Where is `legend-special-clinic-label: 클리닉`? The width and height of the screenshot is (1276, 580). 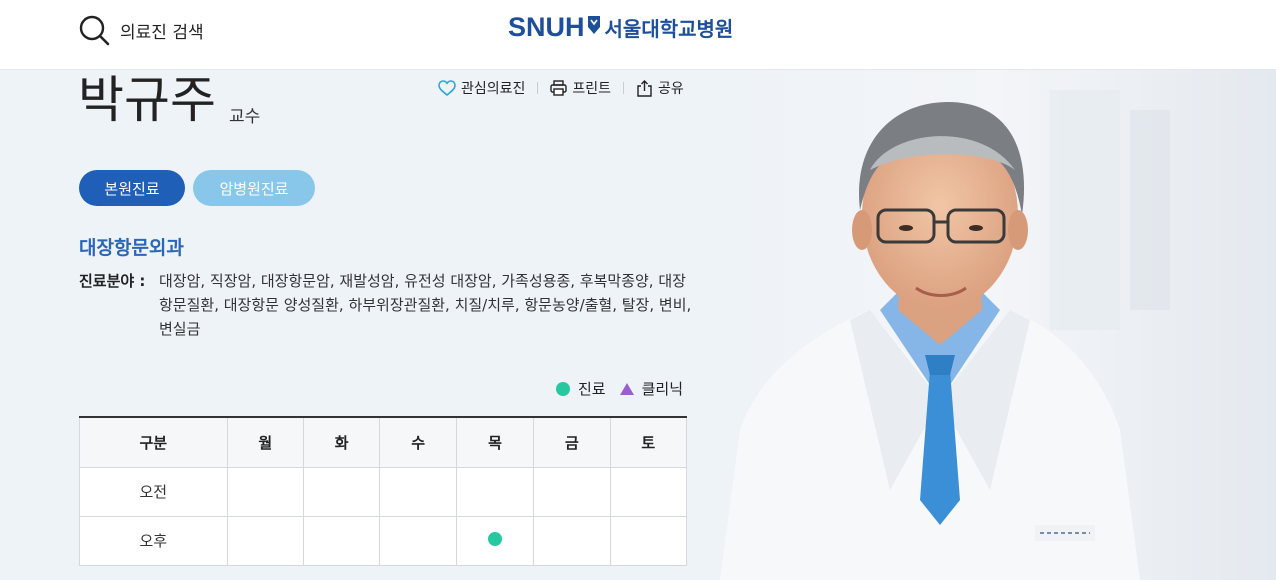 legend-special-clinic-label: 클리닉 is located at coordinates (662, 389).